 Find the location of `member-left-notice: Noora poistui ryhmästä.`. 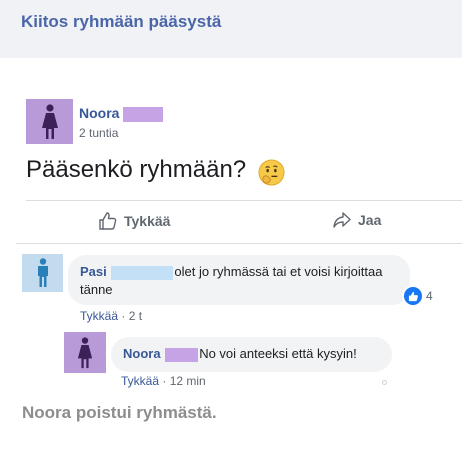

member-left-notice: Noora poistui ryhmästä. is located at coordinates (119, 412).